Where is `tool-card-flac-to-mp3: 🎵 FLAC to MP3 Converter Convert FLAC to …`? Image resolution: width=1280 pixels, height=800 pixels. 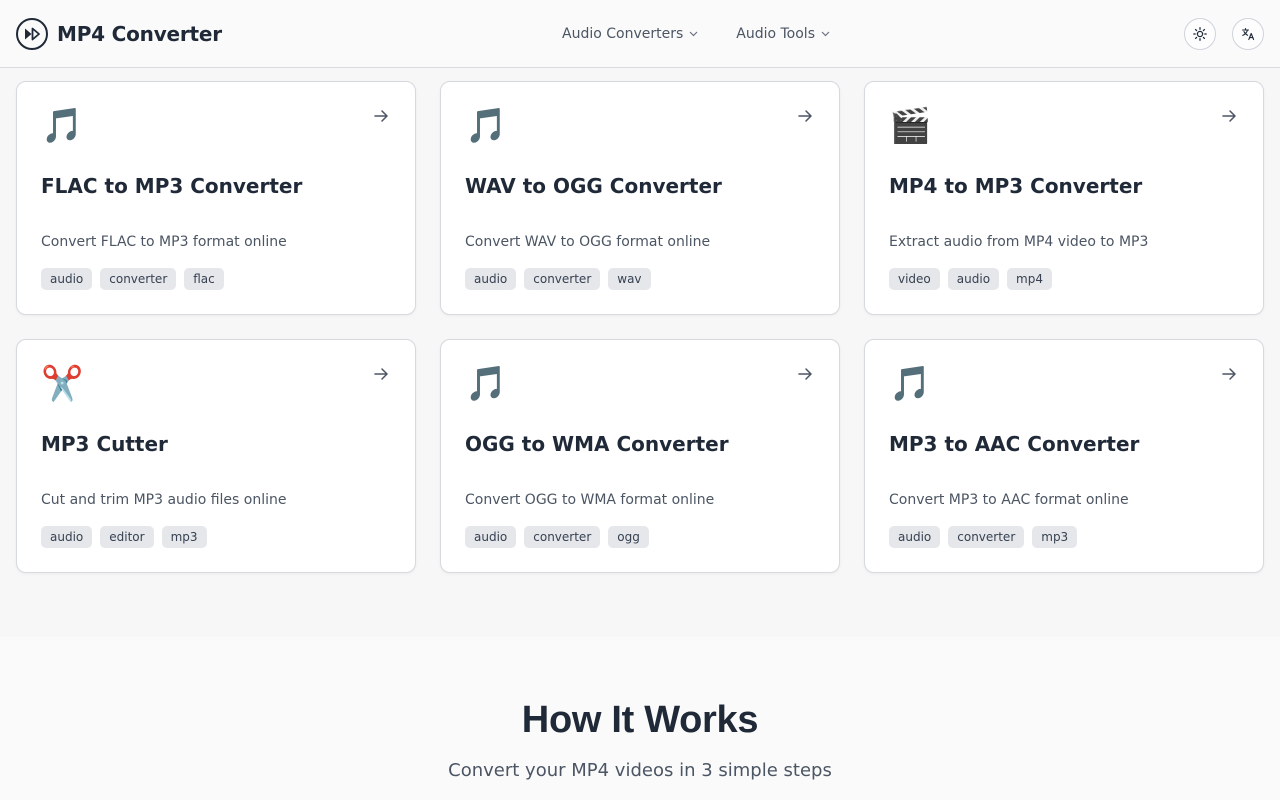 tool-card-flac-to-mp3: 🎵 FLAC to MP3 Converter Convert FLAC to … is located at coordinates (216, 198).